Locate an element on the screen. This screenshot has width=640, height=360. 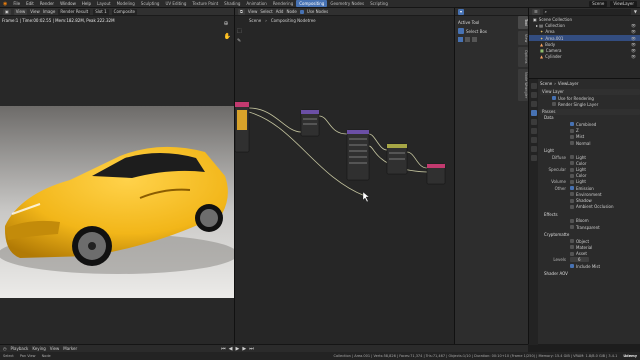
scene-tab-icon is located at coordinates (533, 122).